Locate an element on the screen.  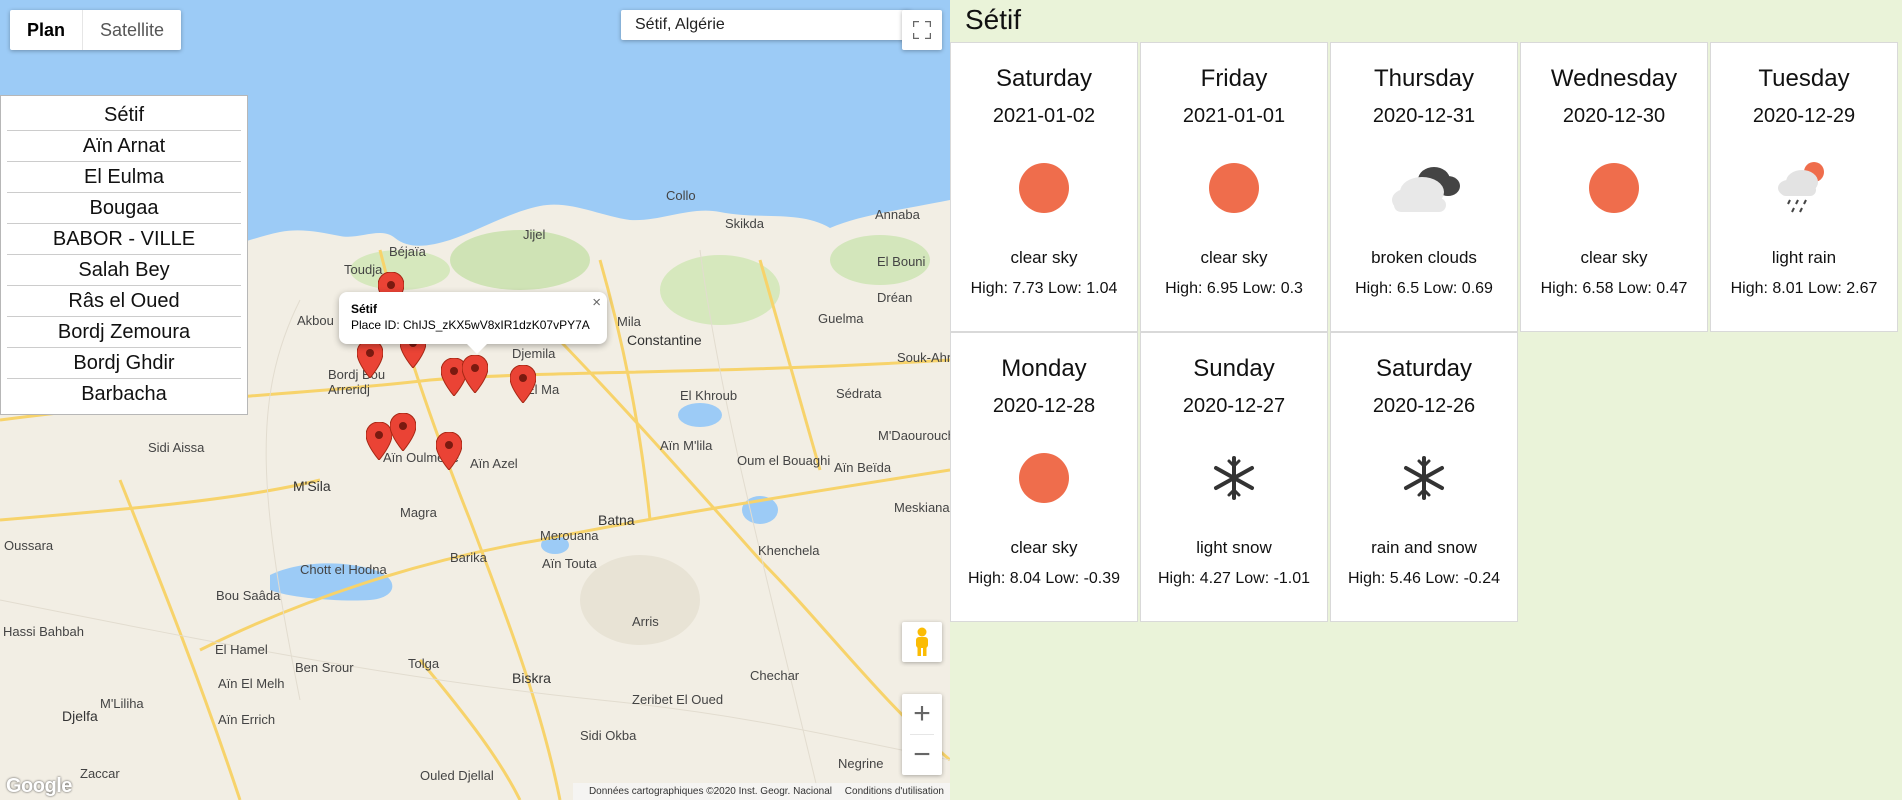
day-name: Tuesday is located at coordinates (1804, 78).